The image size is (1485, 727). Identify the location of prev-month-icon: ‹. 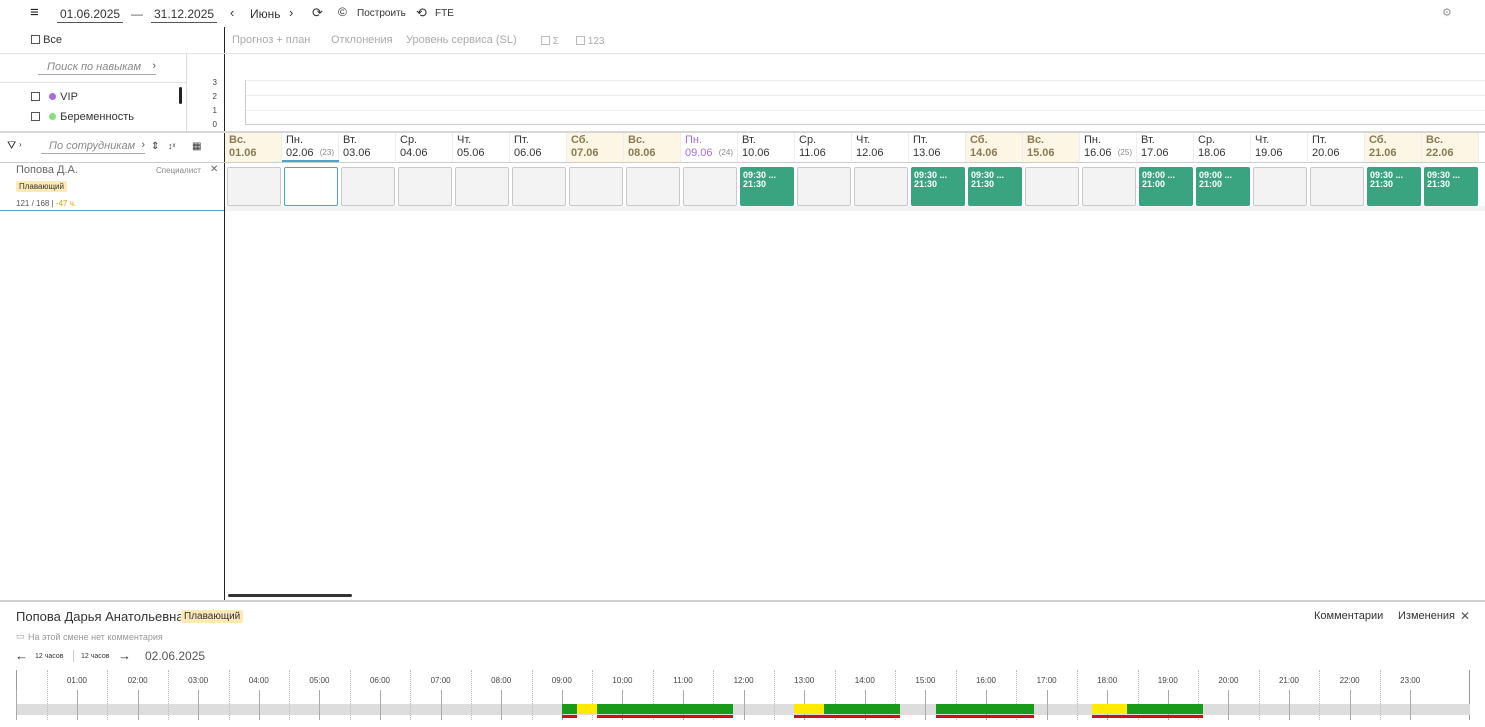
(232, 12).